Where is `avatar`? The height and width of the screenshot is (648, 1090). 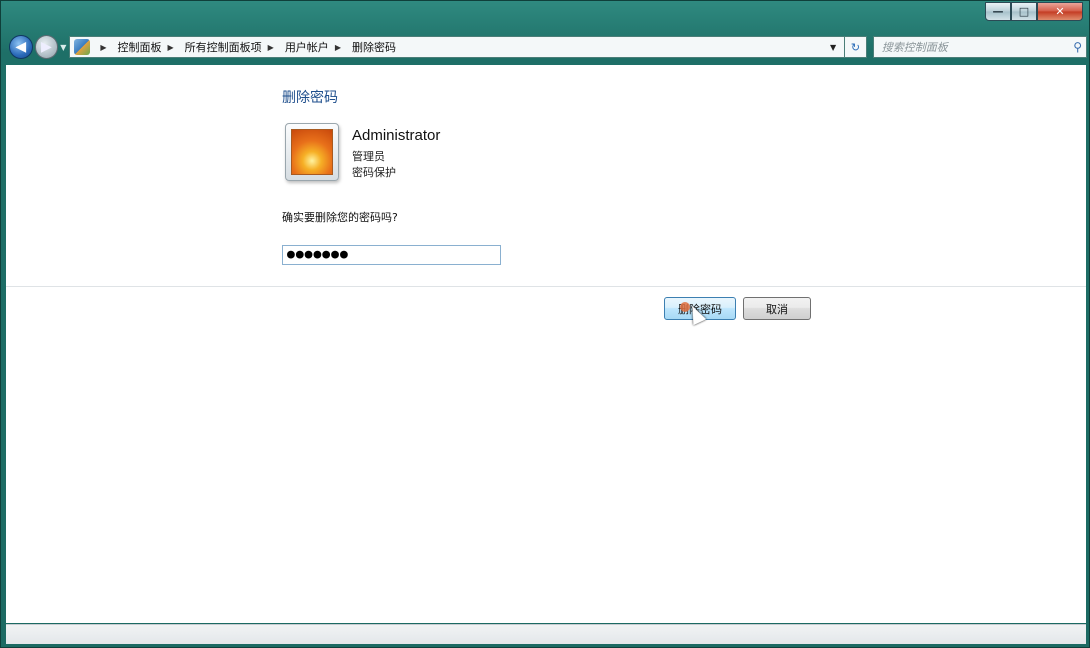
avatar is located at coordinates (312, 152).